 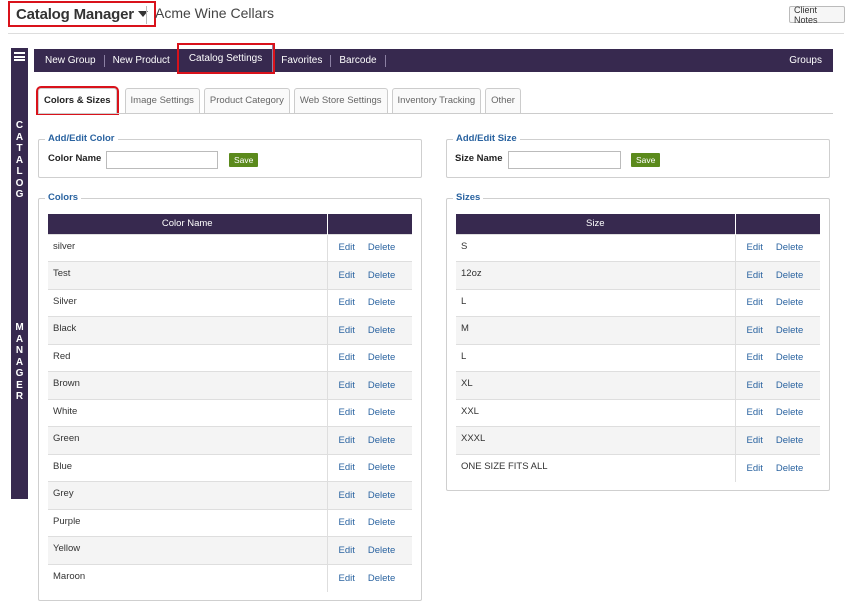 I want to click on row-name: Red, so click(x=188, y=357).